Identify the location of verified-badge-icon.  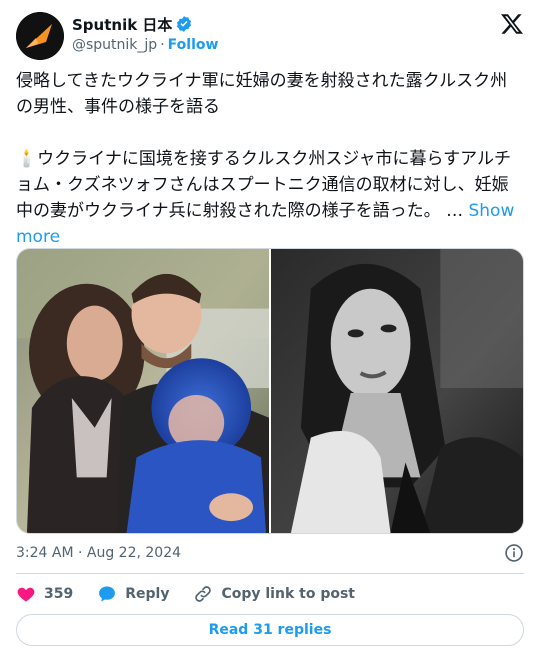
(184, 24).